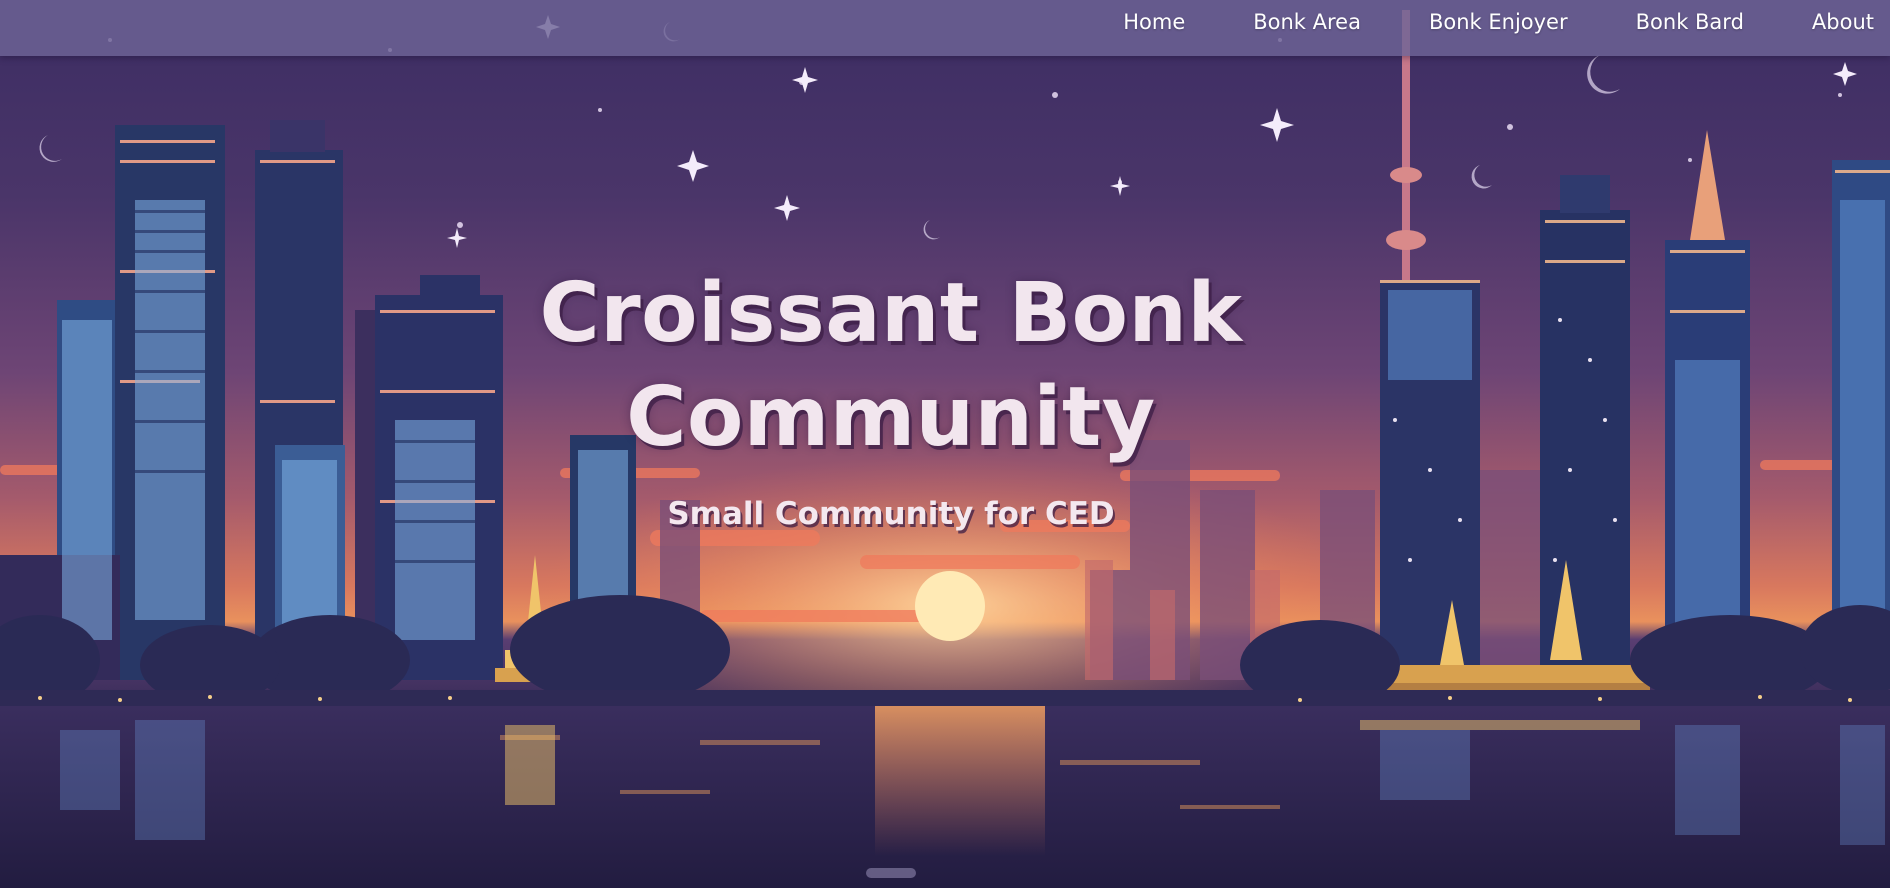 Image resolution: width=1890 pixels, height=888 pixels. I want to click on nav-link-bonk-enjoyer: Bonk Enjoyer, so click(1498, 22).